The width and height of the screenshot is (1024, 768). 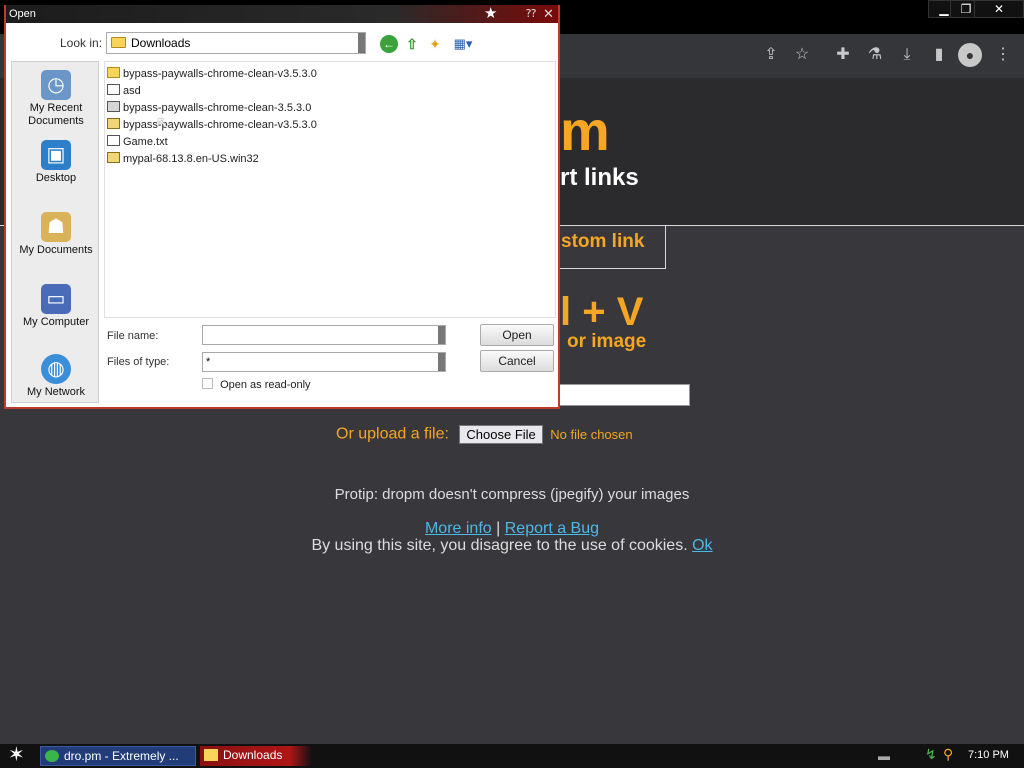 What do you see at coordinates (163, 123) in the screenshot?
I see `mouse-cursor-icon: ↖` at bounding box center [163, 123].